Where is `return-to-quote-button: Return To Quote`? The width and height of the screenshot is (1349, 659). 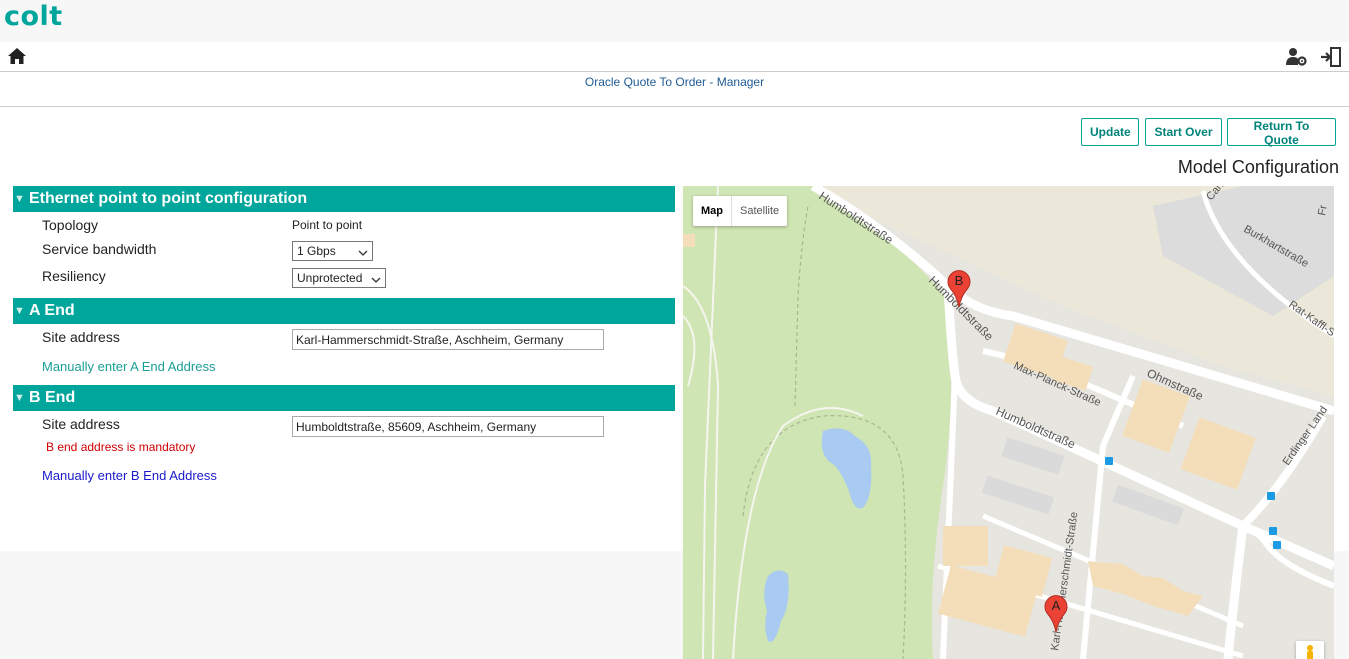 return-to-quote-button: Return To Quote is located at coordinates (1281, 132).